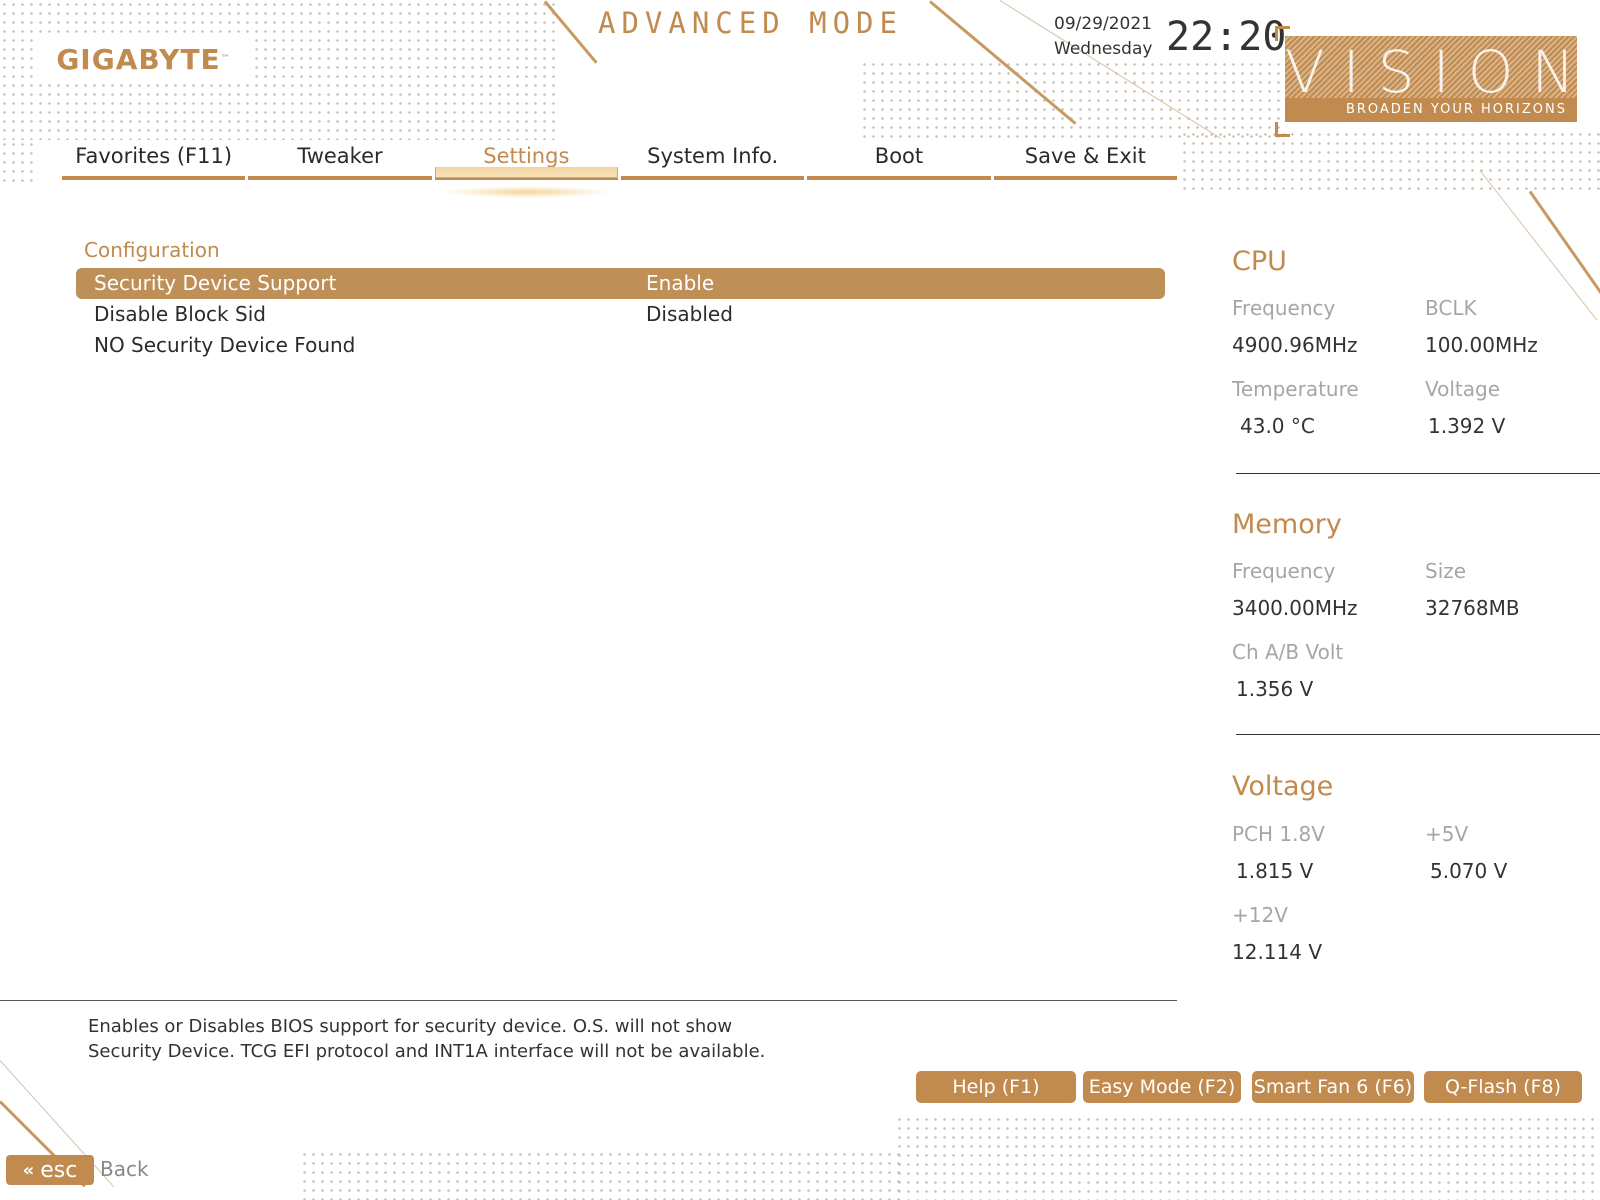 Image resolution: width=1600 pixels, height=1200 pixels. I want to click on corner-dot-pattern, so click(1390, 160).